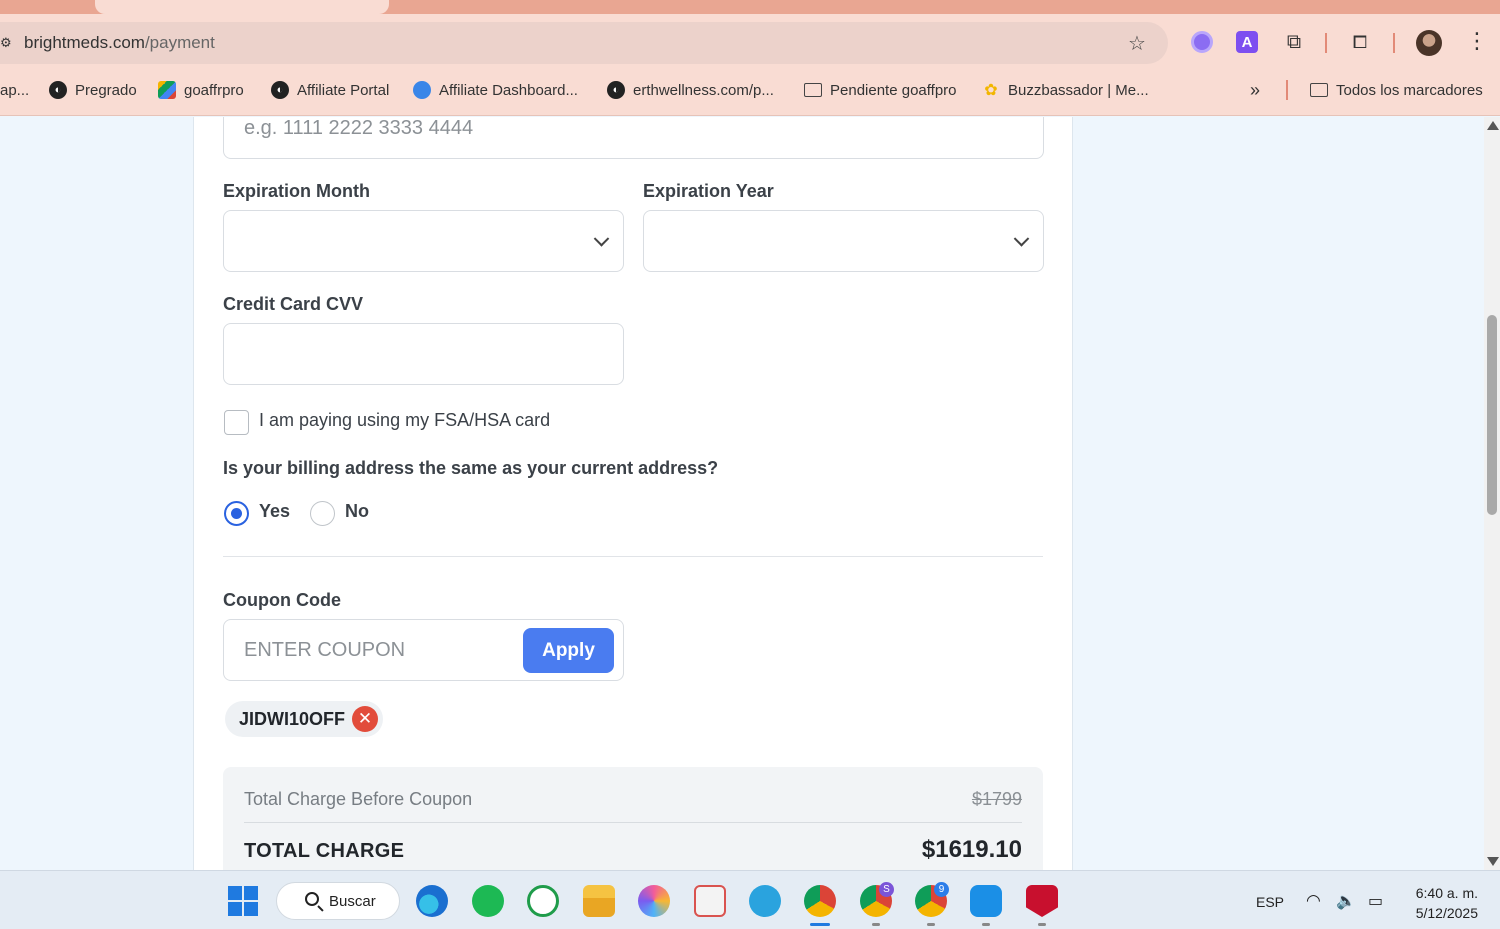 Image resolution: width=1500 pixels, height=929 pixels. I want to click on applied-coupon-chip: JIDWI10OFF ✕, so click(304, 719).